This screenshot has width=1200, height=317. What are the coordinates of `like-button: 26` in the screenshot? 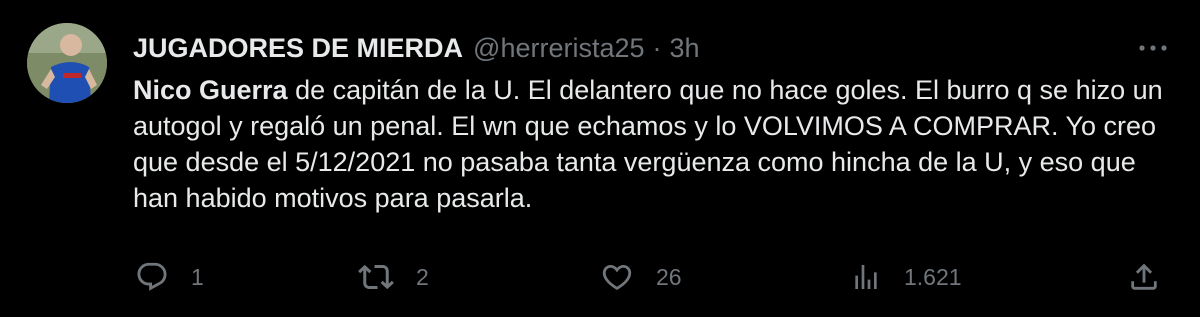 It's located at (641, 277).